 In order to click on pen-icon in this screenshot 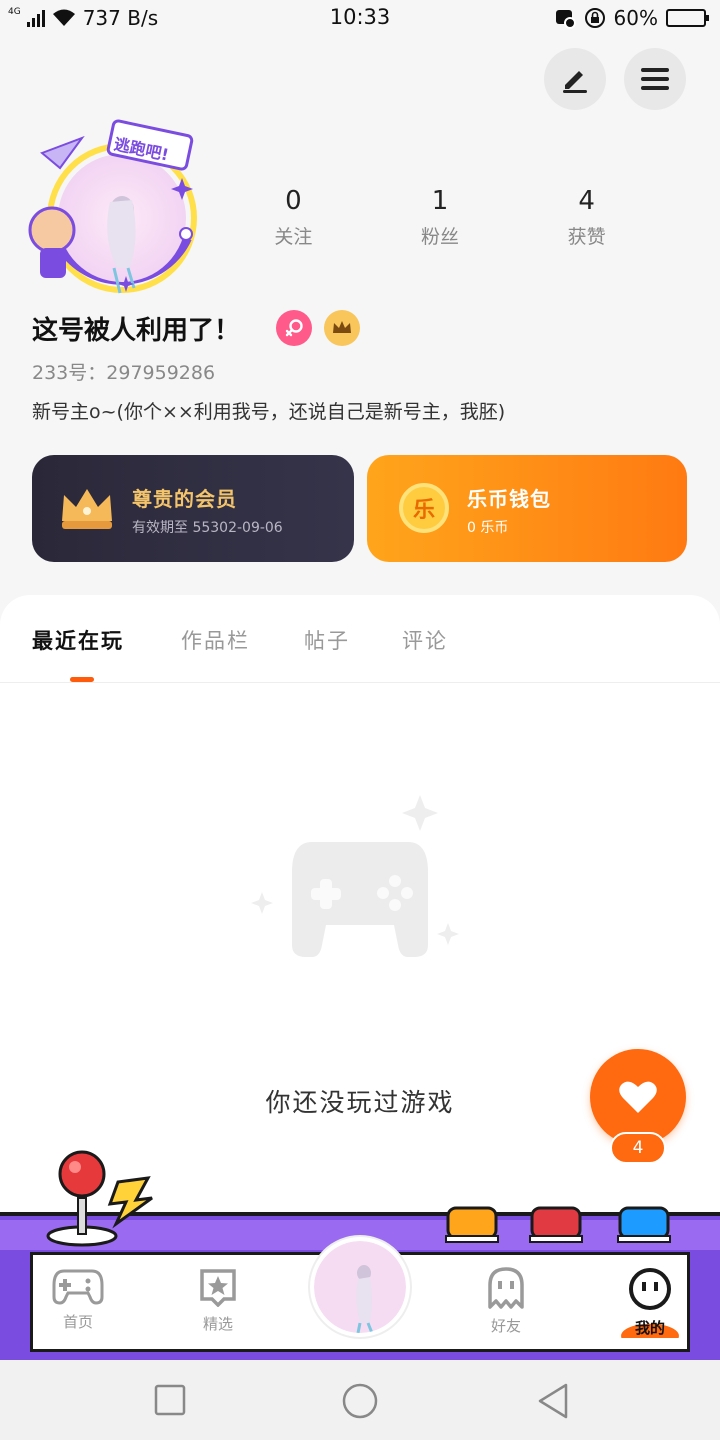, I will do `click(575, 82)`.